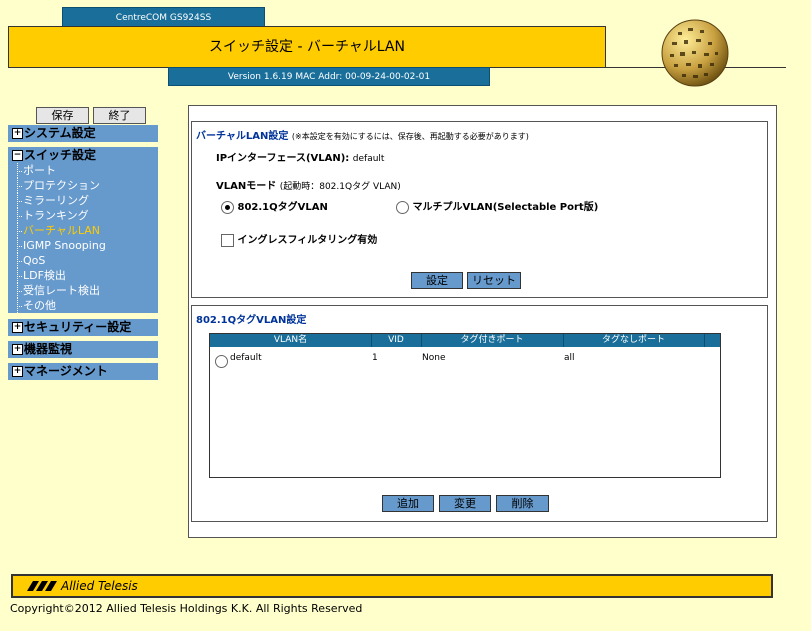 Image resolution: width=811 pixels, height=631 pixels. I want to click on row-vid: 1, so click(375, 358).